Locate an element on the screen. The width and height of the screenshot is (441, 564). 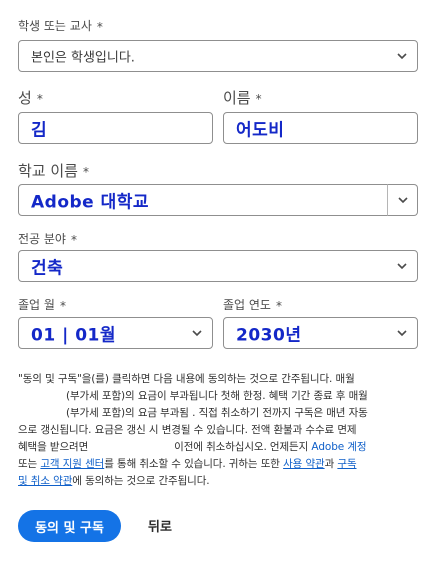
agree-subscribe-button: 동의 및 구독 is located at coordinates (69, 526).